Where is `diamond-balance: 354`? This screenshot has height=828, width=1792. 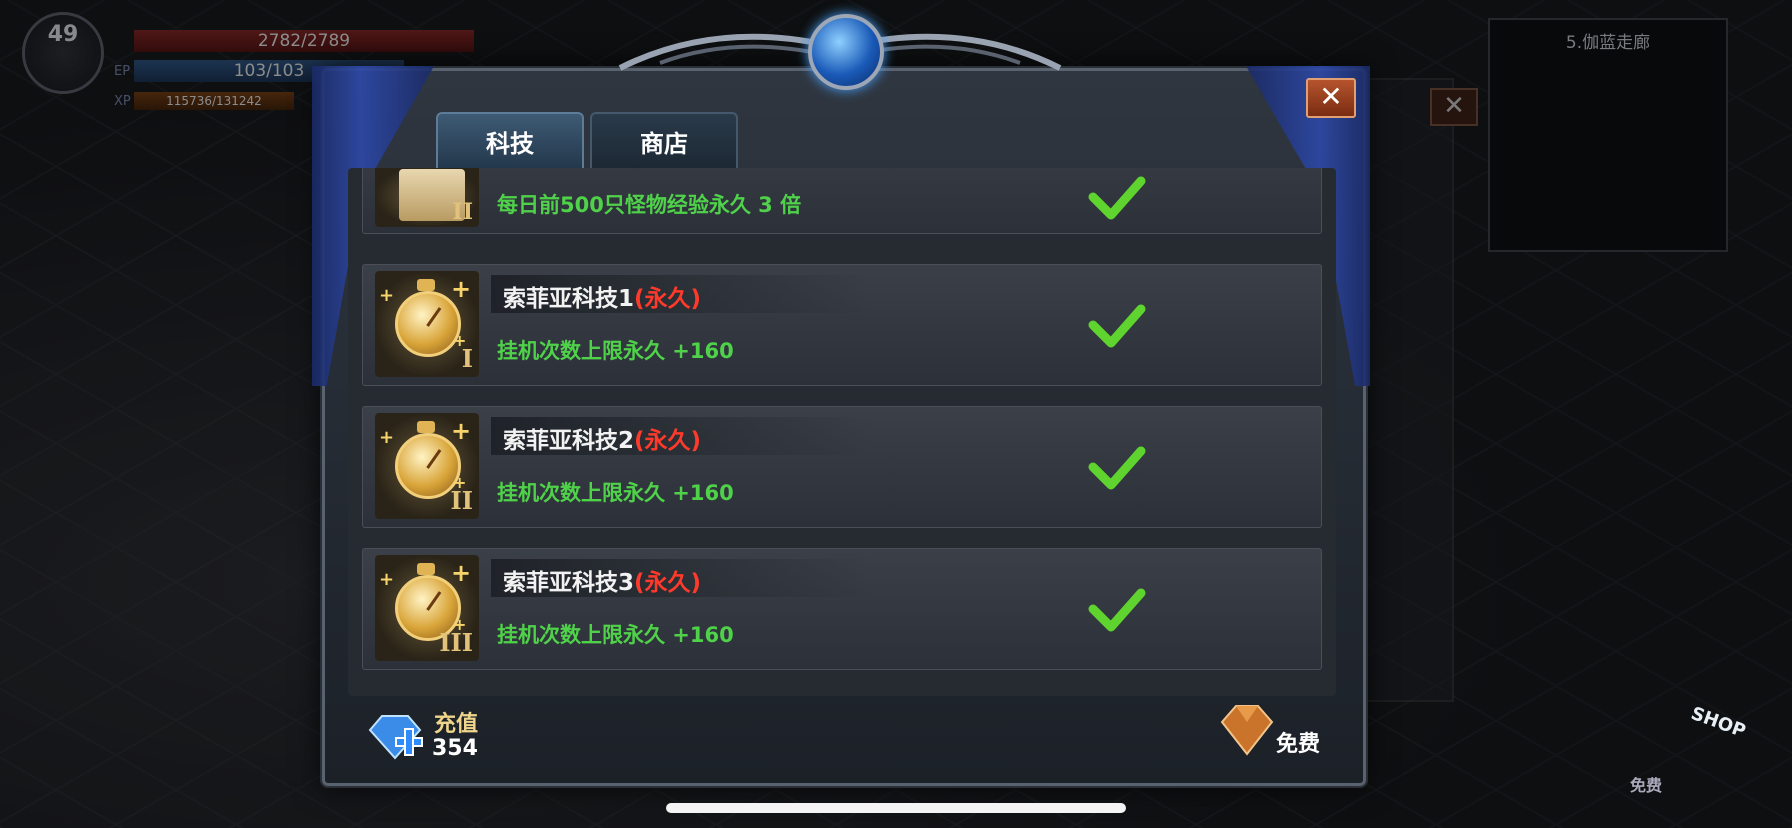 diamond-balance: 354 is located at coordinates (455, 748).